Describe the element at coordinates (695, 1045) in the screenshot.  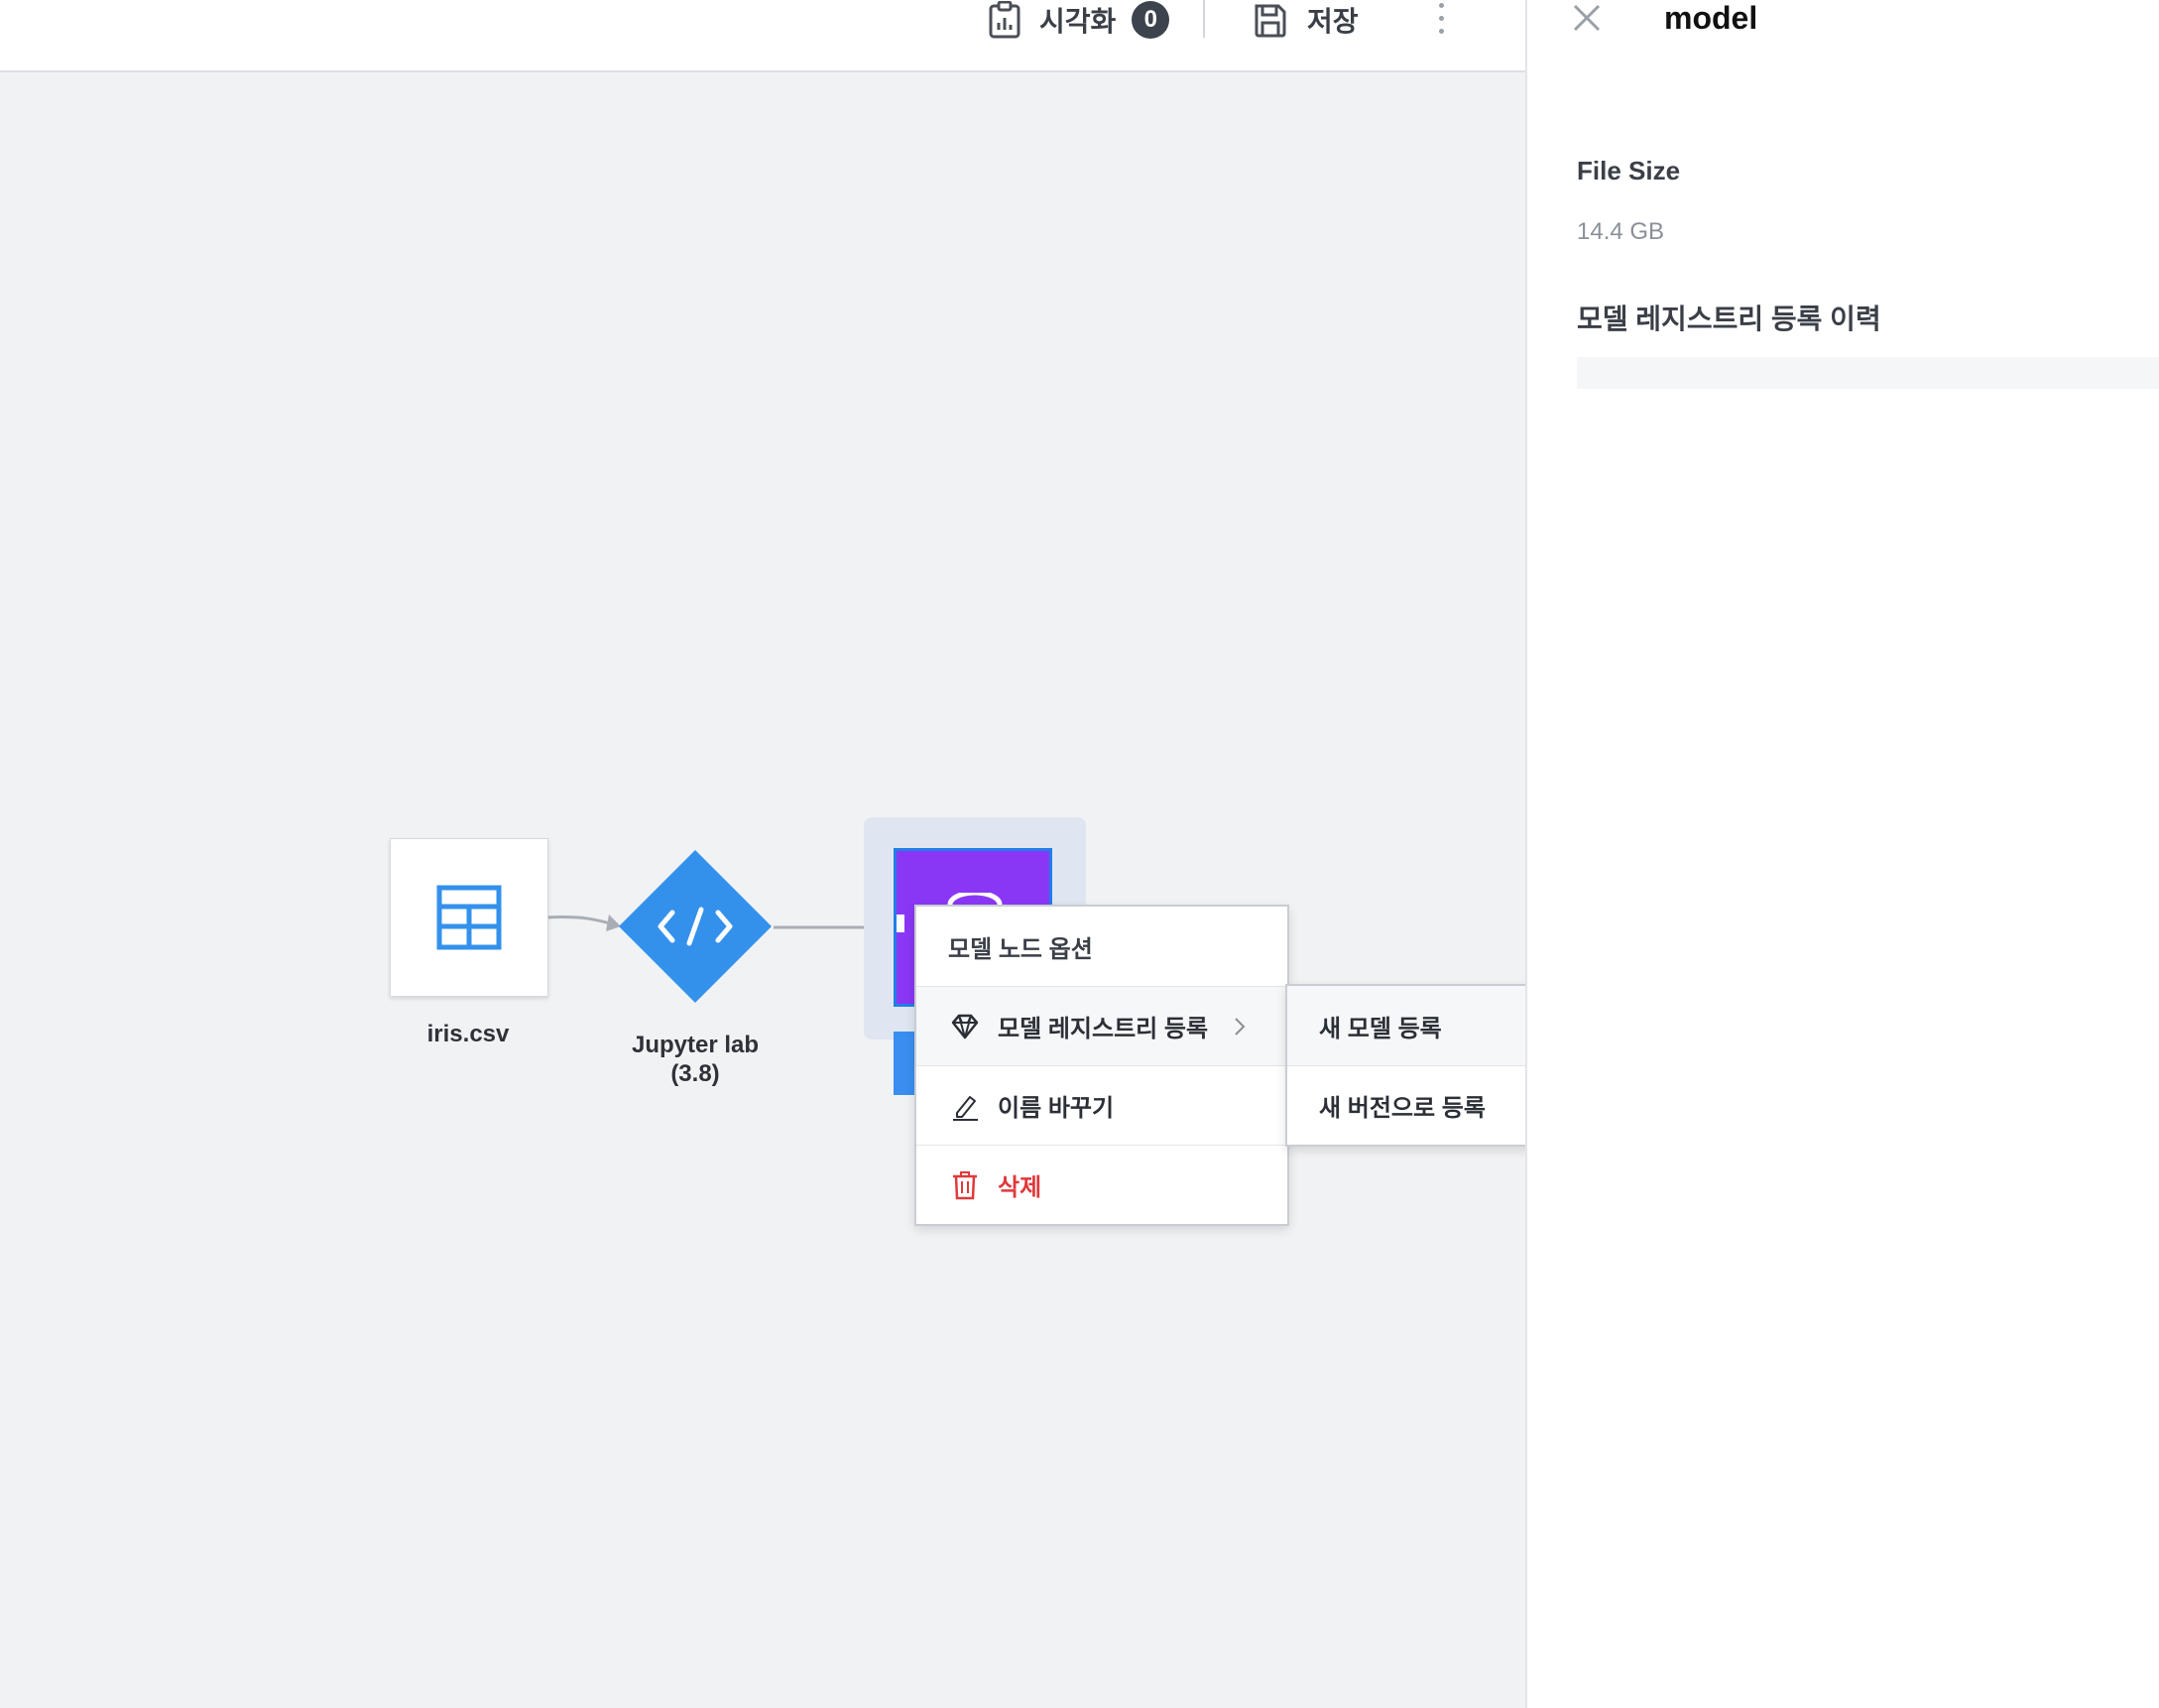
I see `node-label-jupyter-name: Jupyter lab` at that location.